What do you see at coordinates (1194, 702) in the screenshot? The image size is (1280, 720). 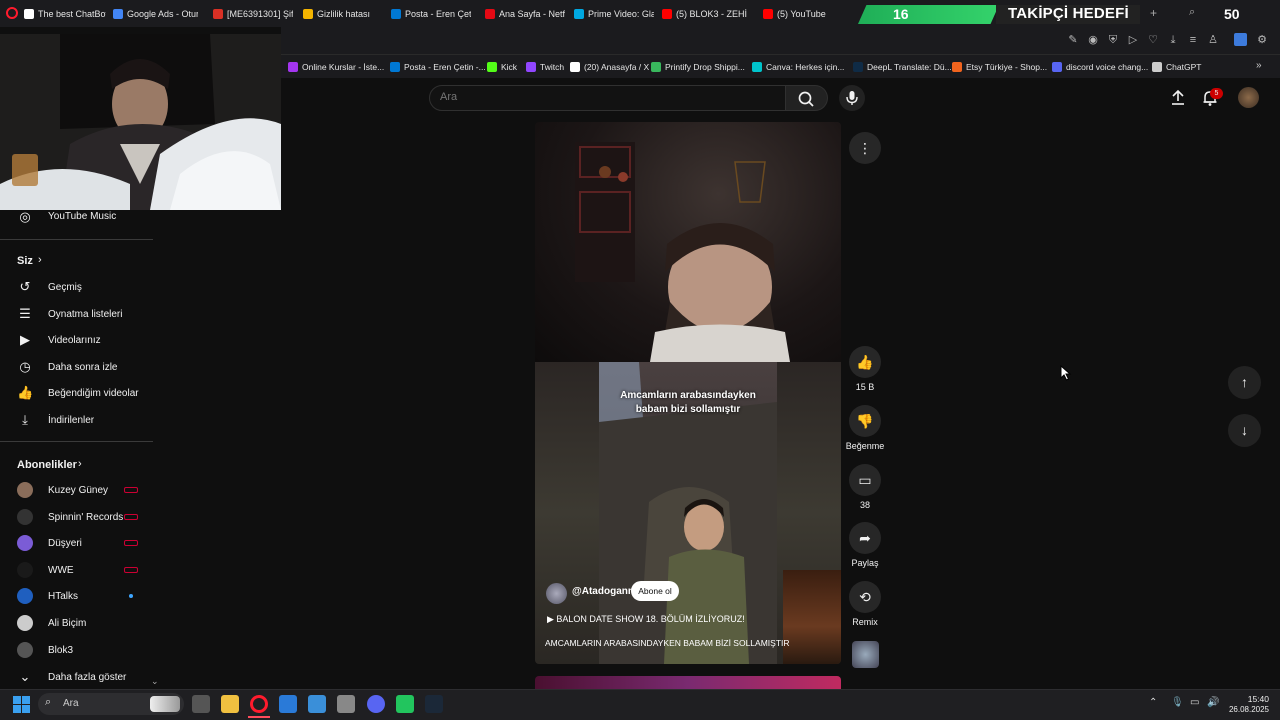 I see `network-icon: ▭` at bounding box center [1194, 702].